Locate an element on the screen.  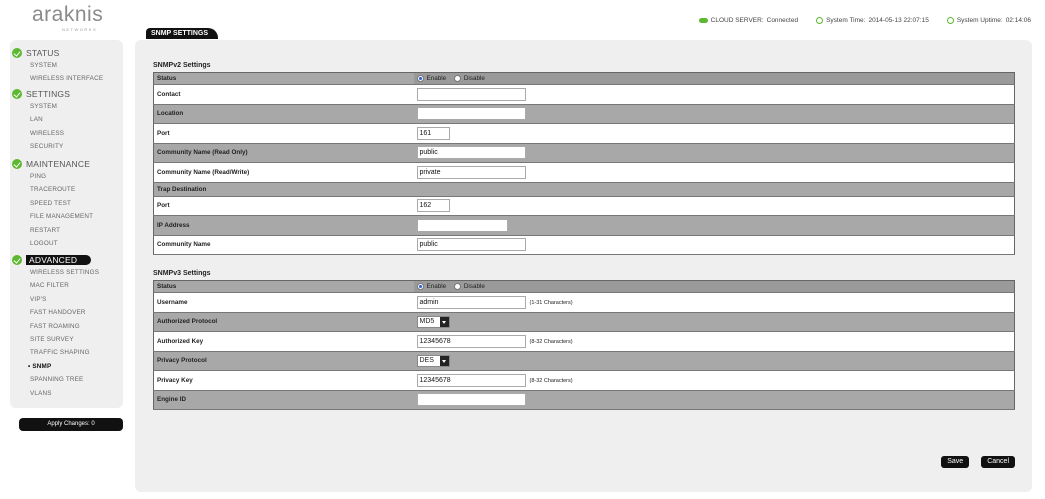
port-label: Port is located at coordinates (283, 133).